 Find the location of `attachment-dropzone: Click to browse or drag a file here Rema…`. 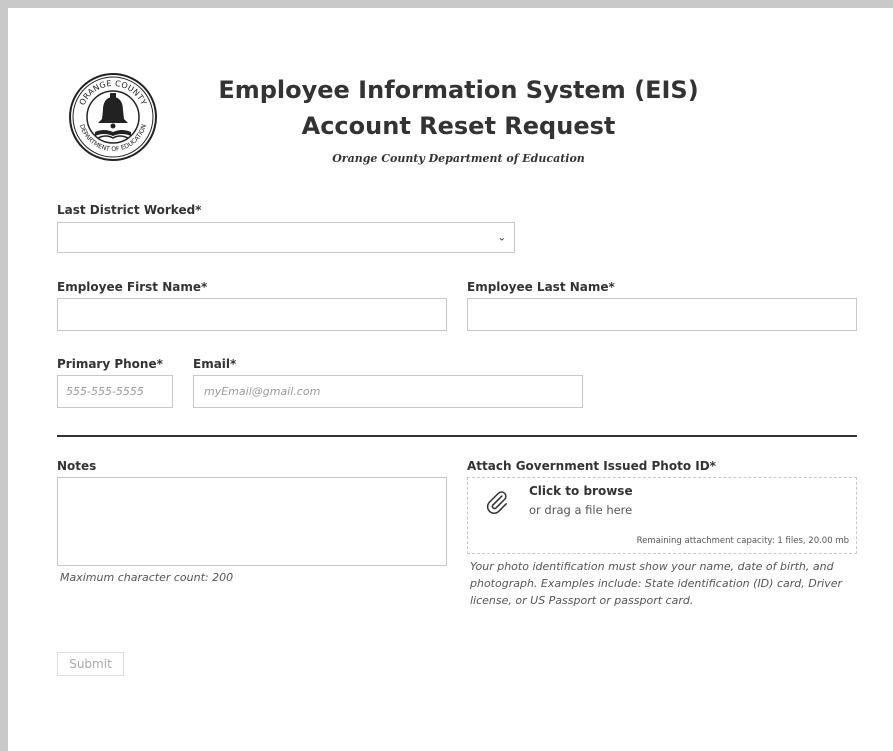

attachment-dropzone: Click to browse or drag a file here Rema… is located at coordinates (662, 515).